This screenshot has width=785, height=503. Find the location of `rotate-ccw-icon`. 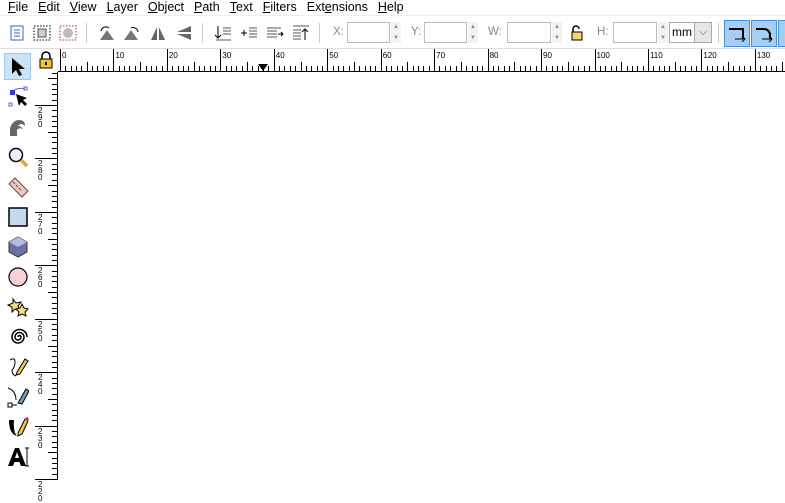

rotate-ccw-icon is located at coordinates (106, 33).